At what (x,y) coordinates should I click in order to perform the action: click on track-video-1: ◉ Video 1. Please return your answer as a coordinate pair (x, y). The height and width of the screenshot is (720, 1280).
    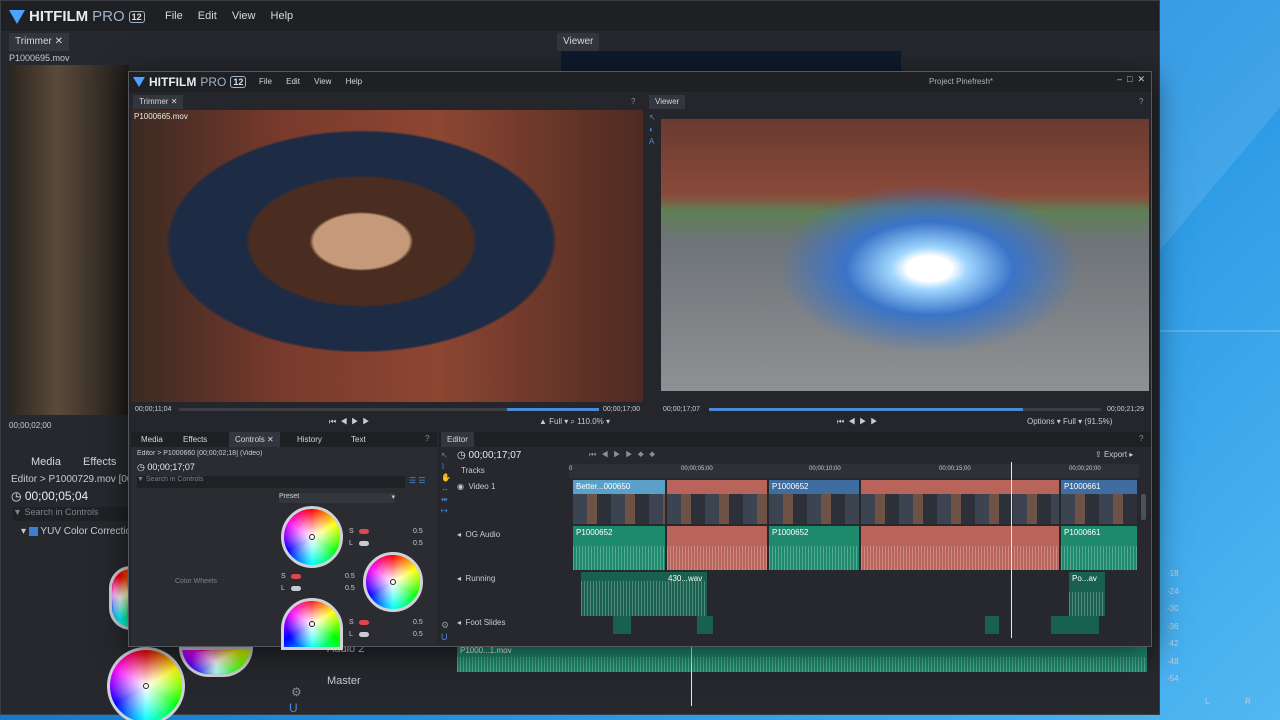
    Looking at the image, I should click on (476, 486).